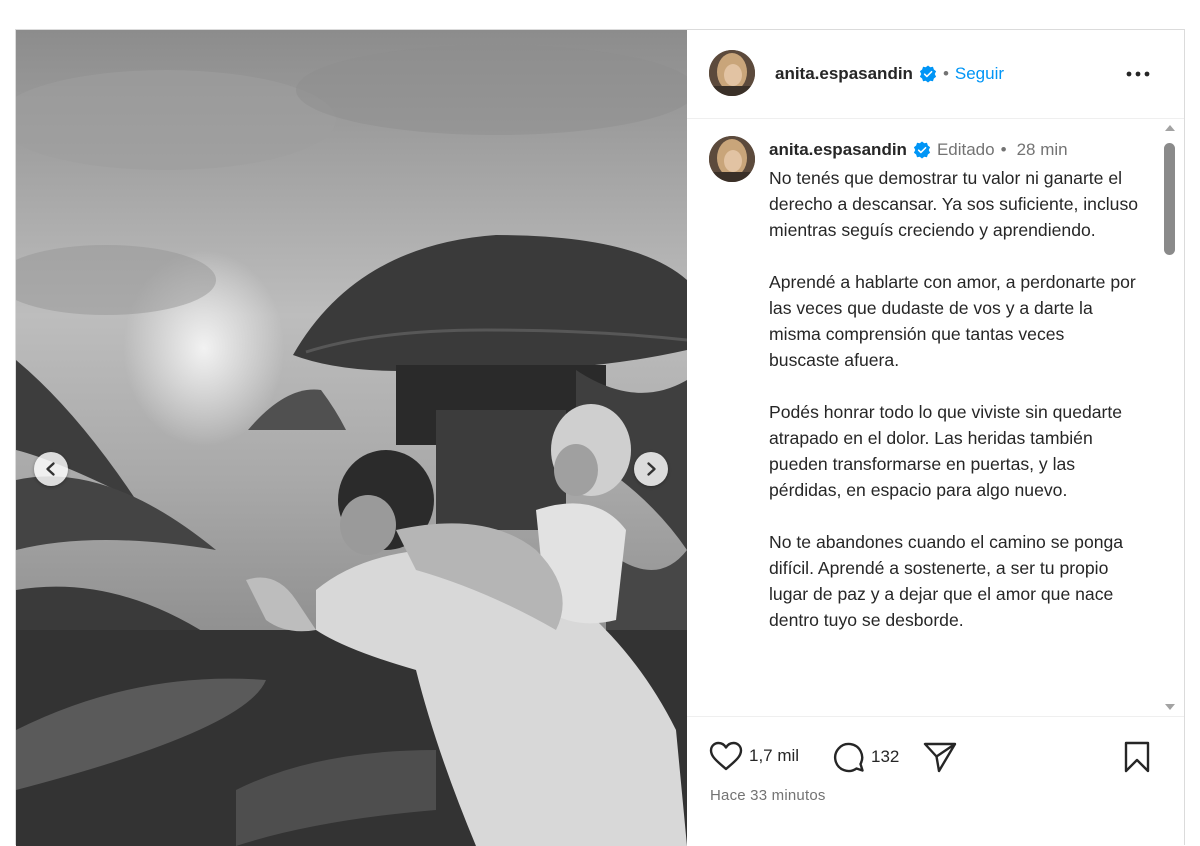 This screenshot has height=846, width=1200. I want to click on post-timestamp: Hace 33 minutos, so click(768, 795).